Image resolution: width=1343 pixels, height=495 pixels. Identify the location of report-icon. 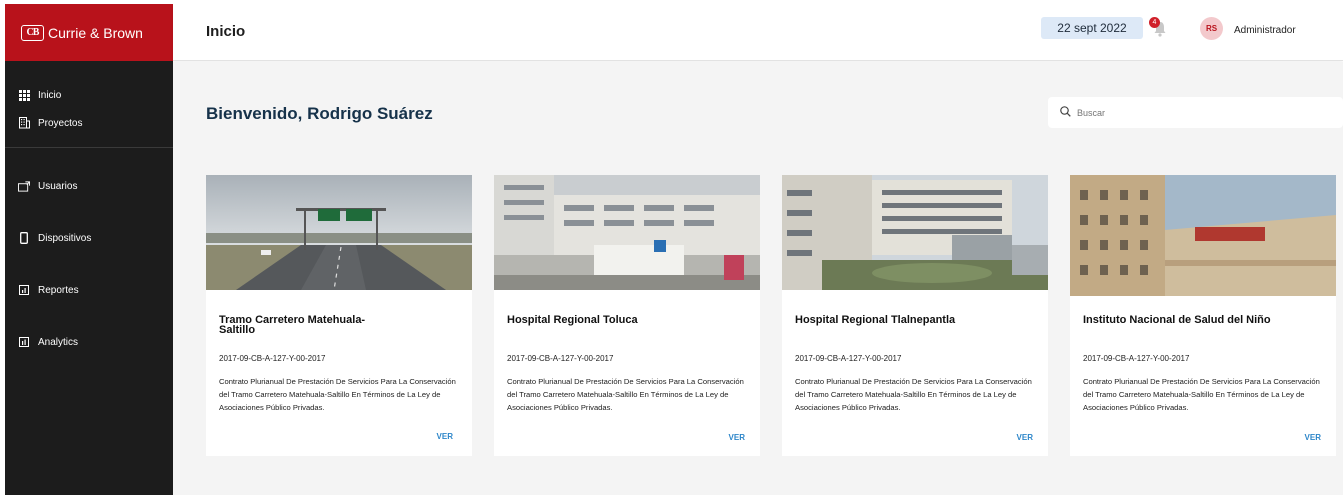
(24, 290).